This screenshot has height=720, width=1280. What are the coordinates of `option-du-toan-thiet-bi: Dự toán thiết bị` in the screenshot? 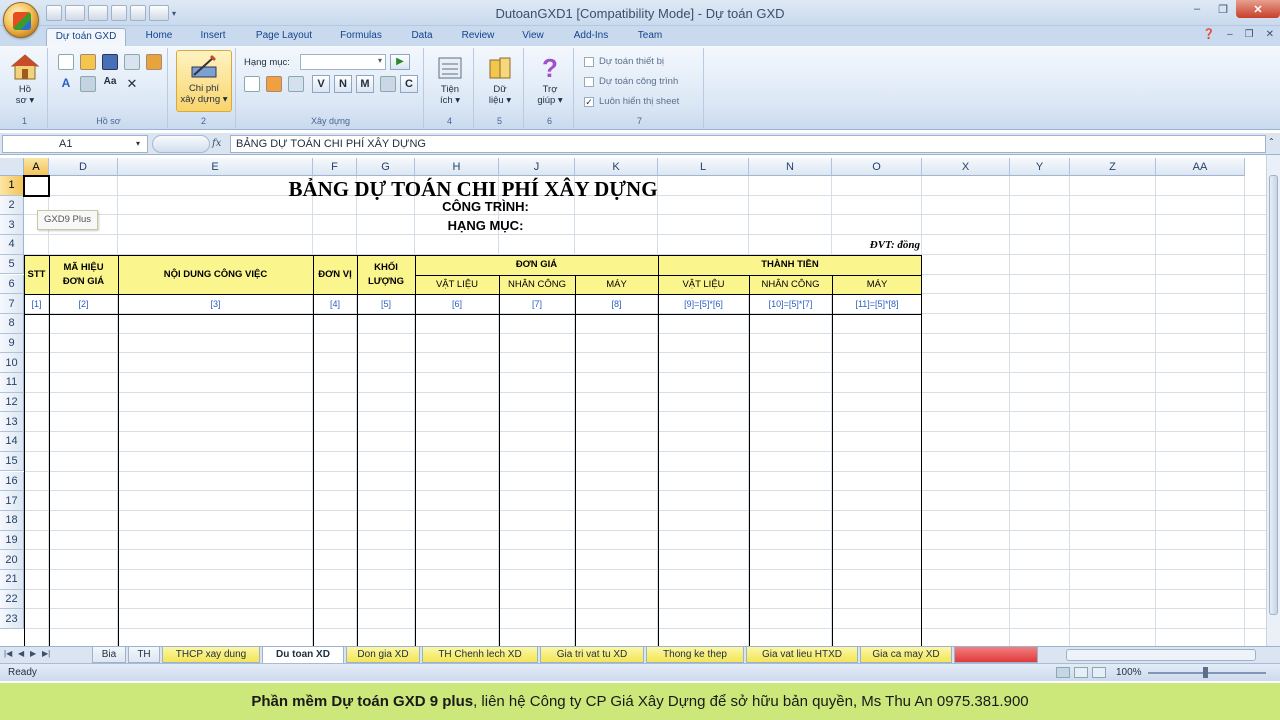 It's located at (624, 61).